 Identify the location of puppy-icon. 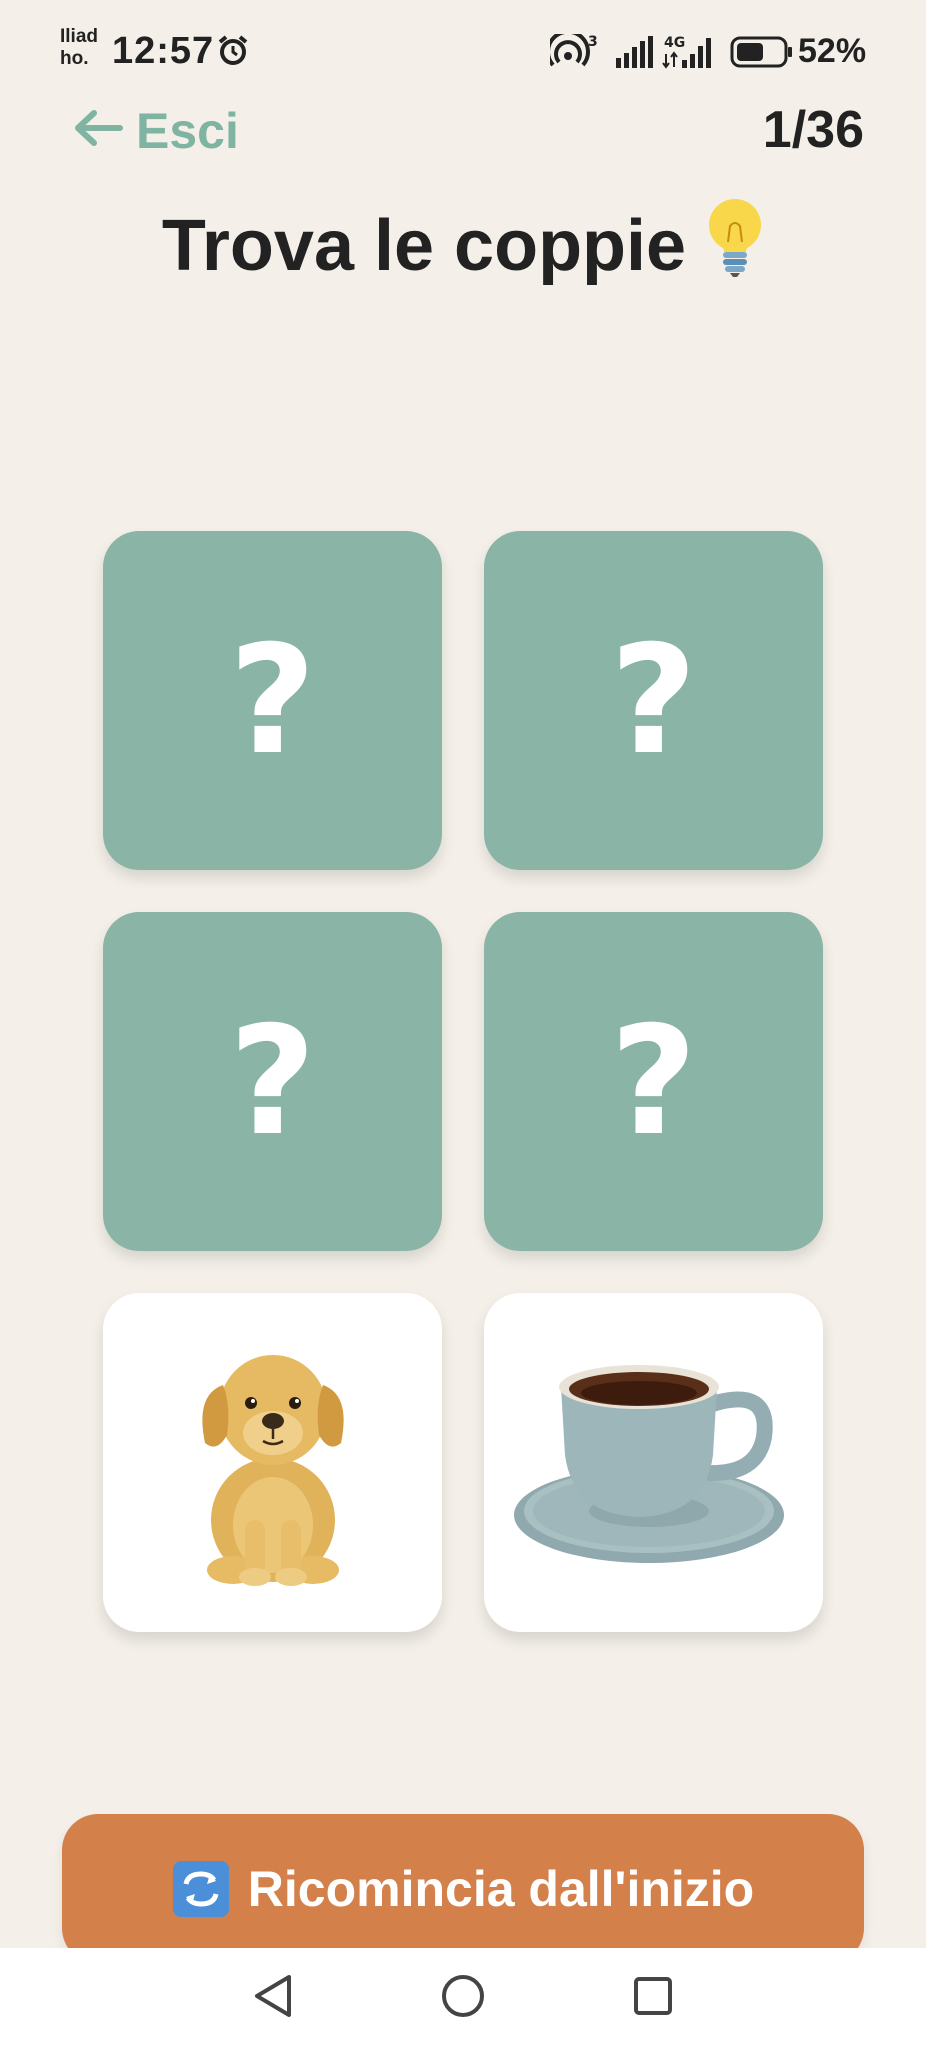
(273, 1462).